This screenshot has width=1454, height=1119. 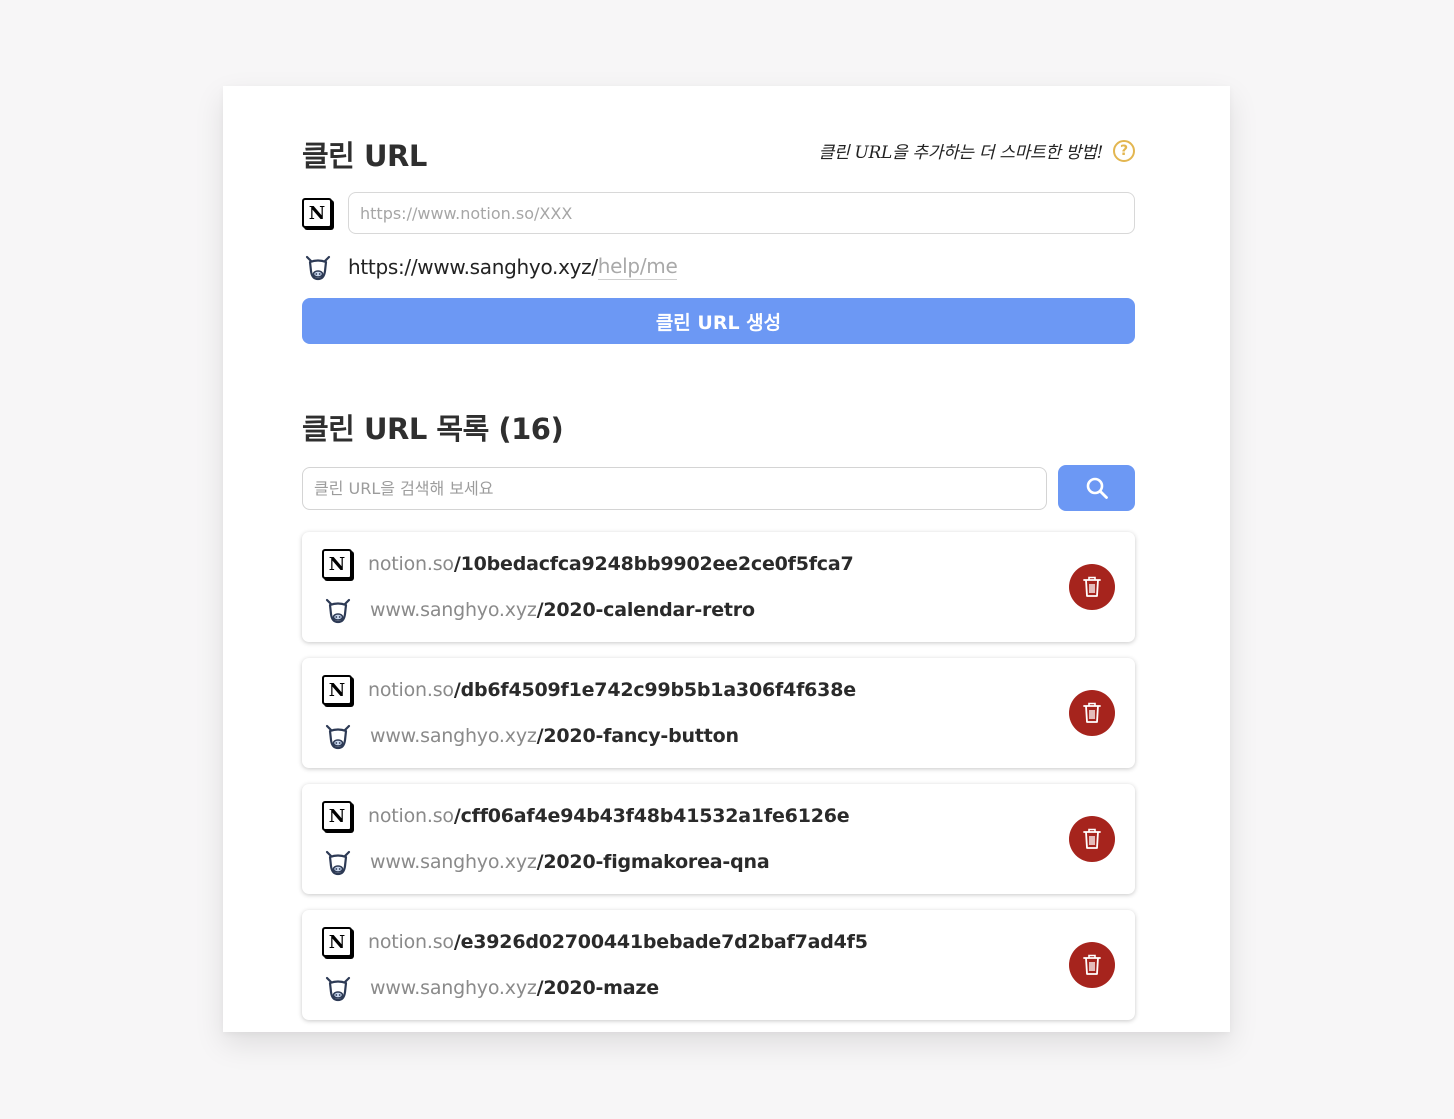 I want to click on search-input, so click(x=674, y=488).